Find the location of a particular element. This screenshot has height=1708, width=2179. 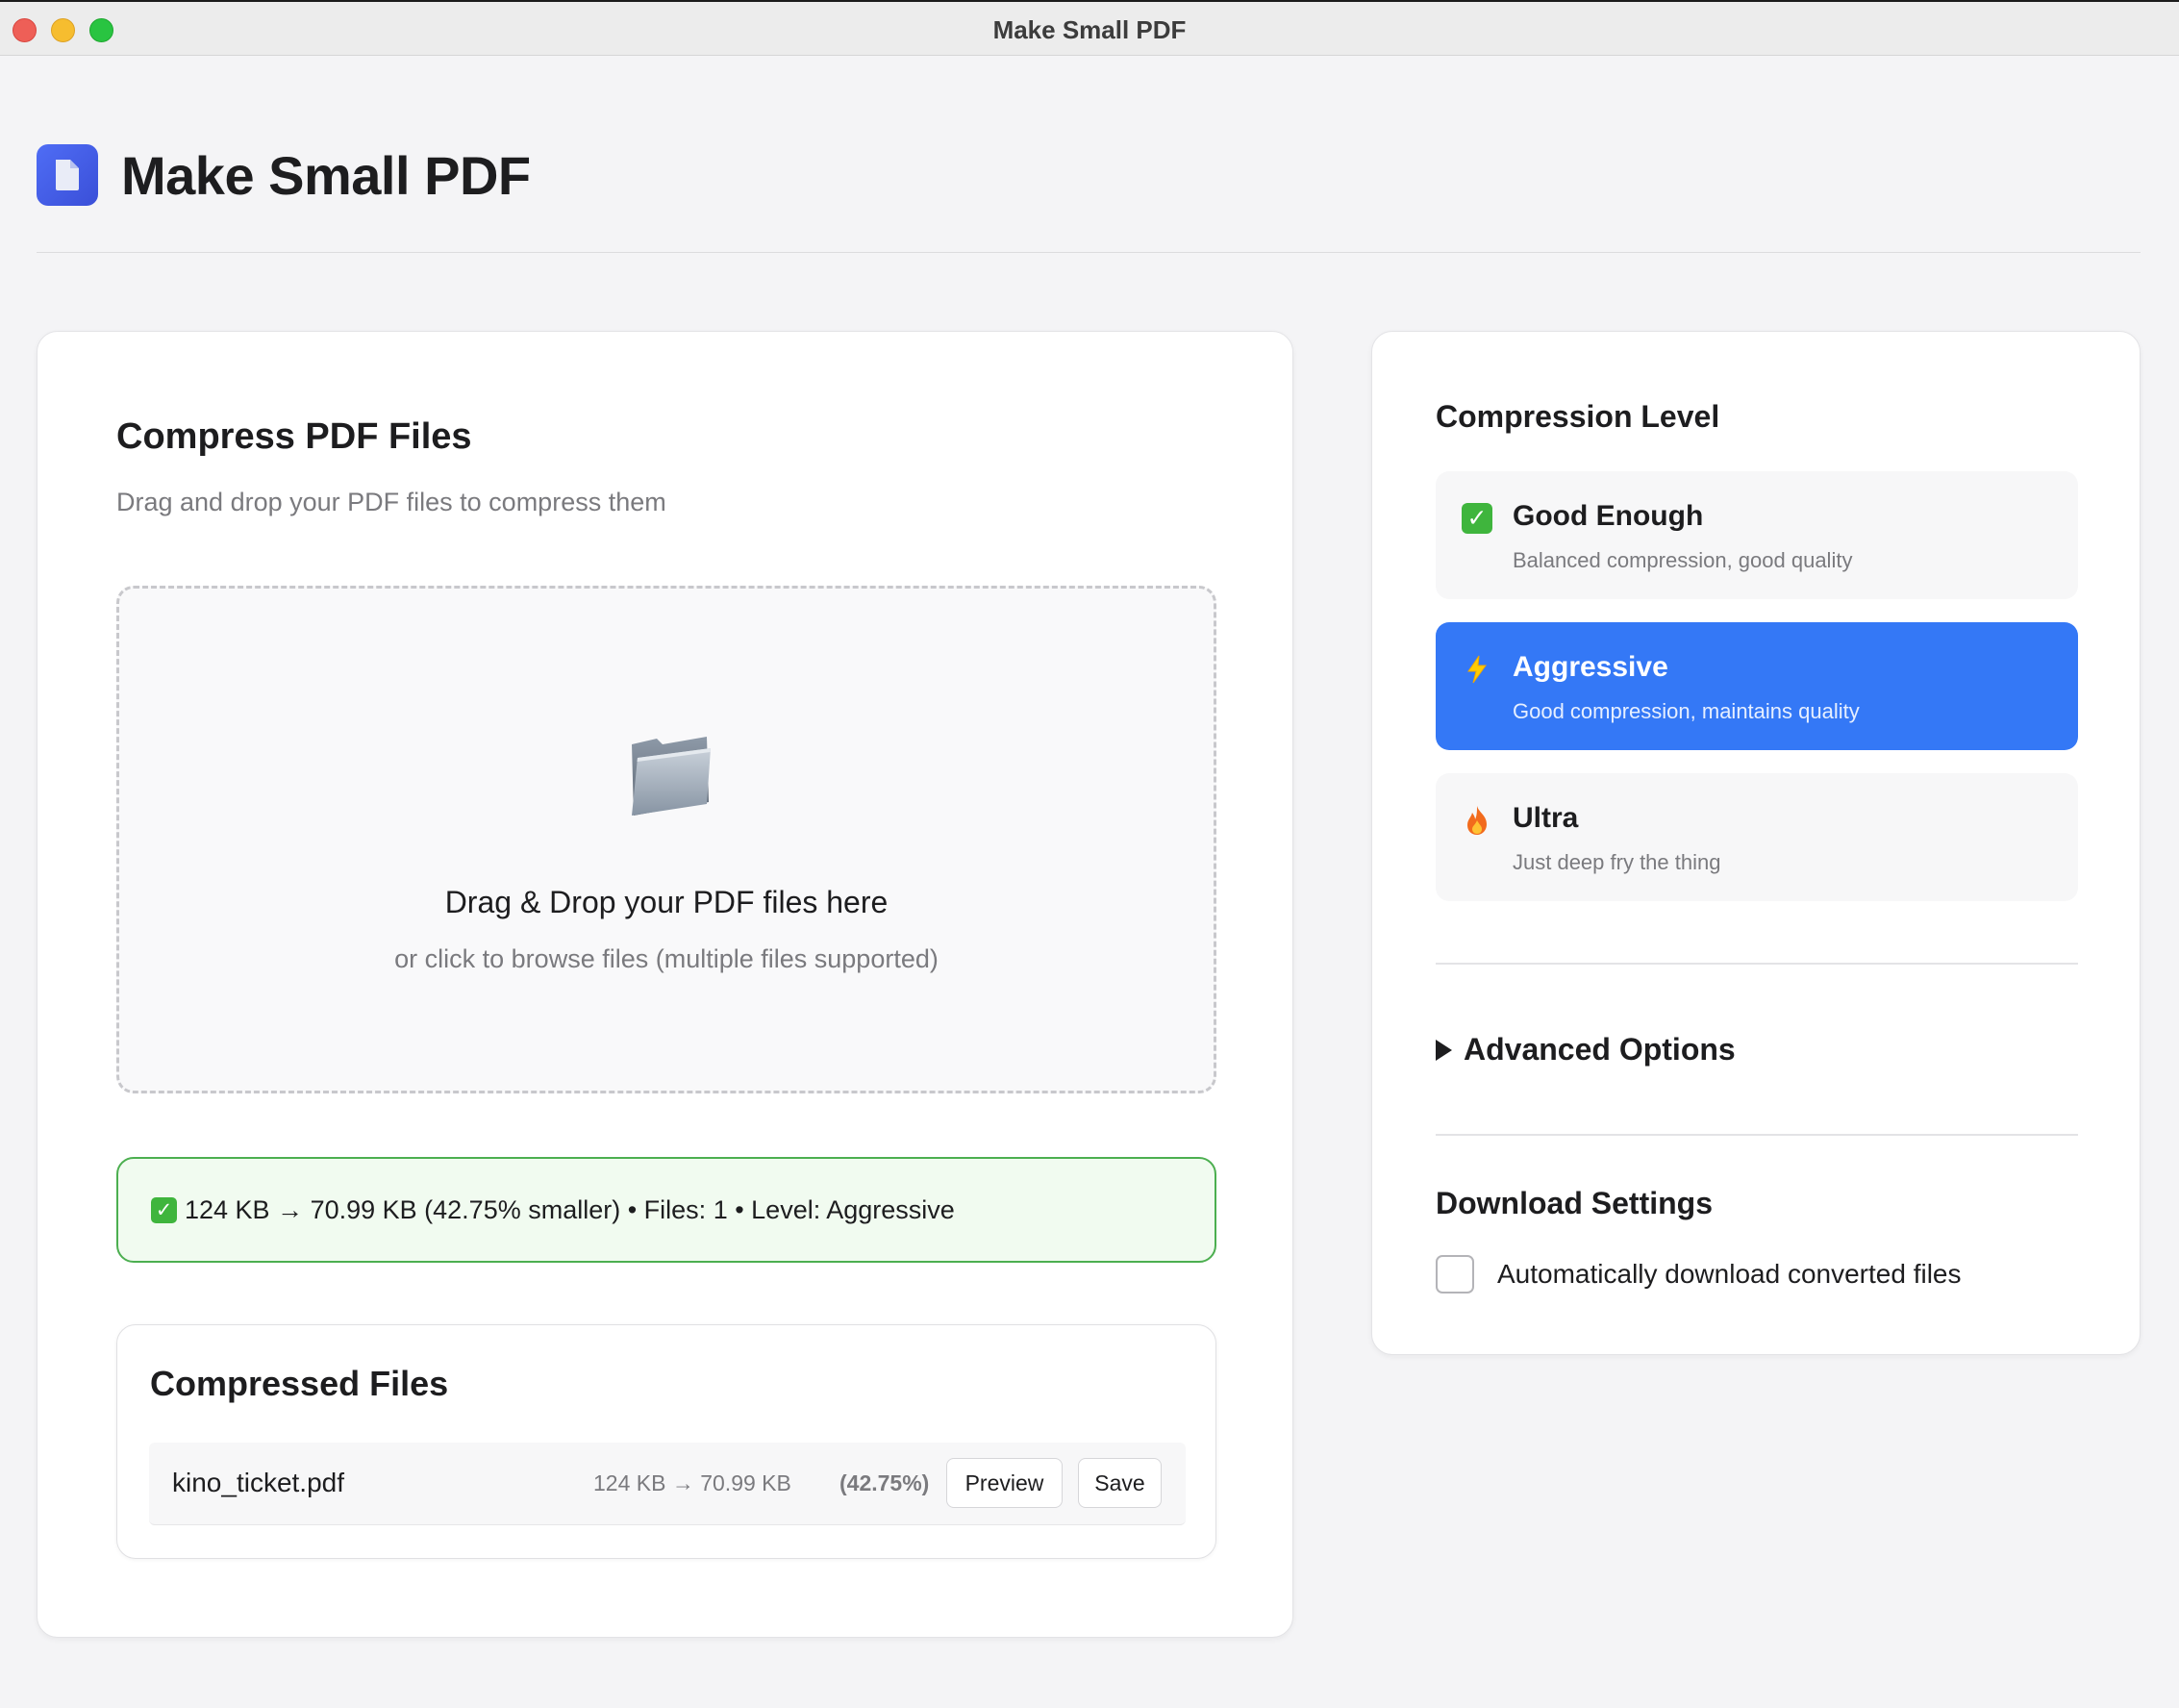

window-title: Make Small PDF is located at coordinates (1089, 29).